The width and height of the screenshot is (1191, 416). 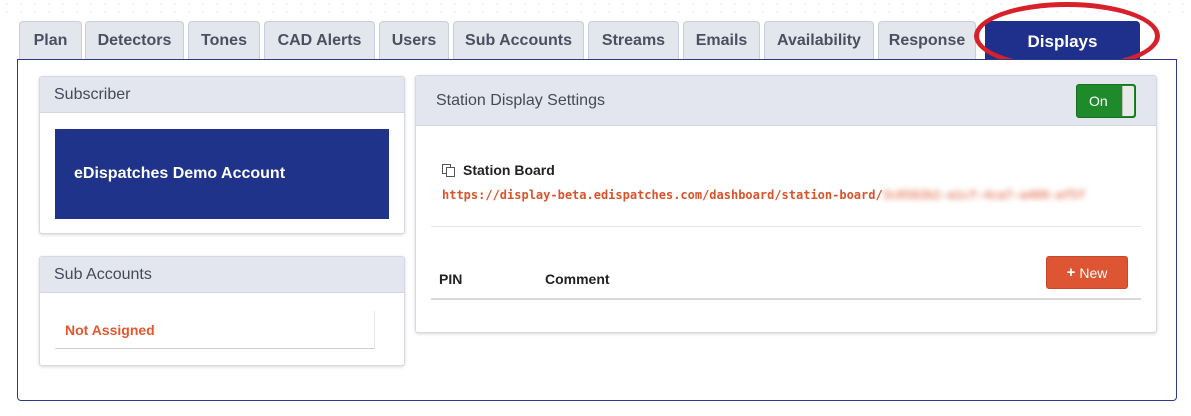 I want to click on subscriber-card: Subscriber eDispatches Demo Account, so click(x=222, y=155).